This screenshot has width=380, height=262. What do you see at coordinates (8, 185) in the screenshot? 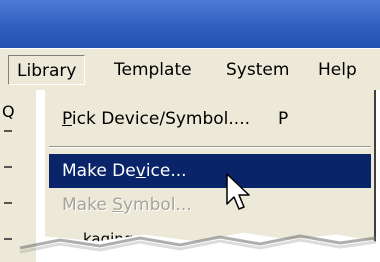
I see `frame-ticks` at bounding box center [8, 185].